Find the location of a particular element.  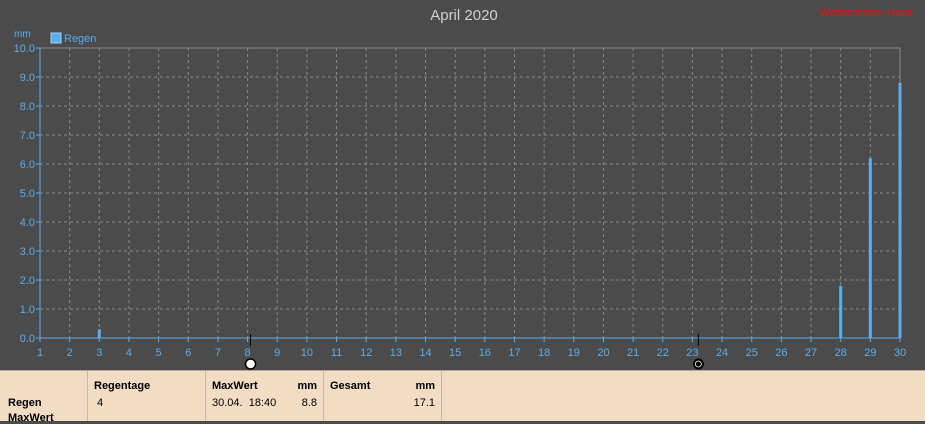

x-tick-label: 5 is located at coordinates (159, 353).